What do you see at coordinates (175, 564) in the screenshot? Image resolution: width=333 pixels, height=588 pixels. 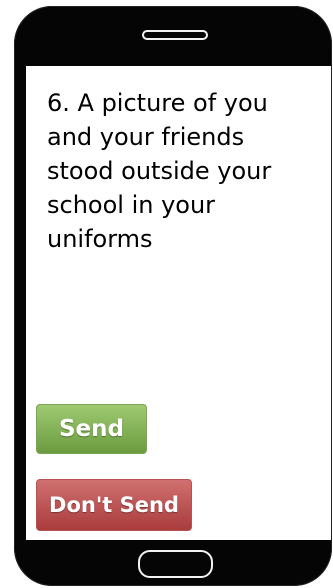 I see `home-button` at bounding box center [175, 564].